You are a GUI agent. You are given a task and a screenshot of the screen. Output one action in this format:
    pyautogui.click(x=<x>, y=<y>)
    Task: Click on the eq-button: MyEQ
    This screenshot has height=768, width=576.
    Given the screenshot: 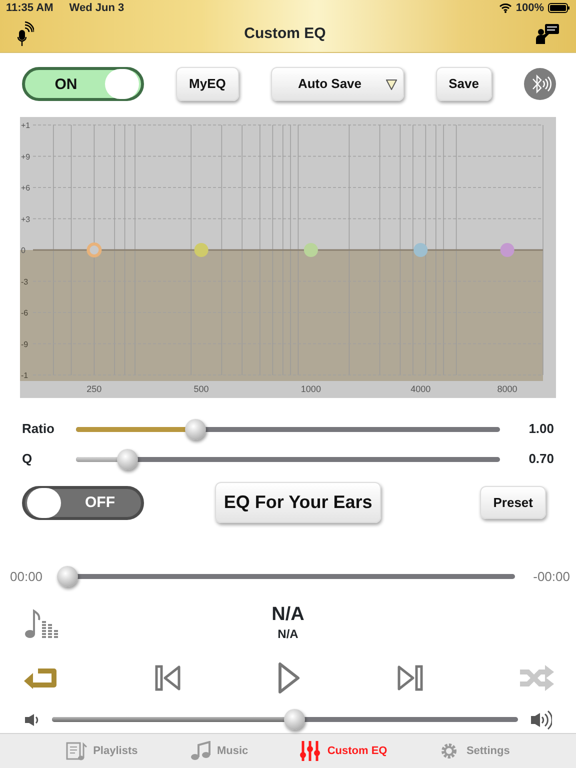 What is the action you would take?
    pyautogui.click(x=207, y=84)
    